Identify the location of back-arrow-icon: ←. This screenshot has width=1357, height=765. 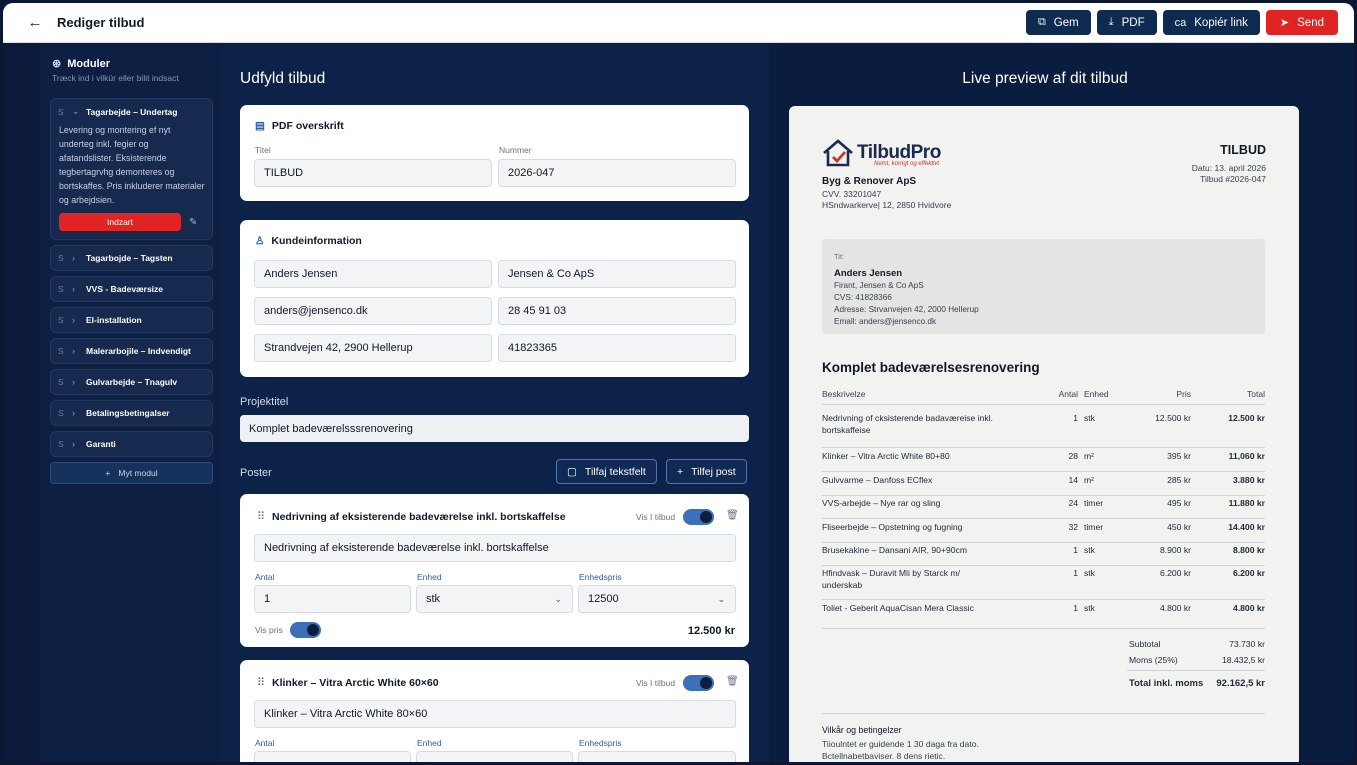
(35, 23).